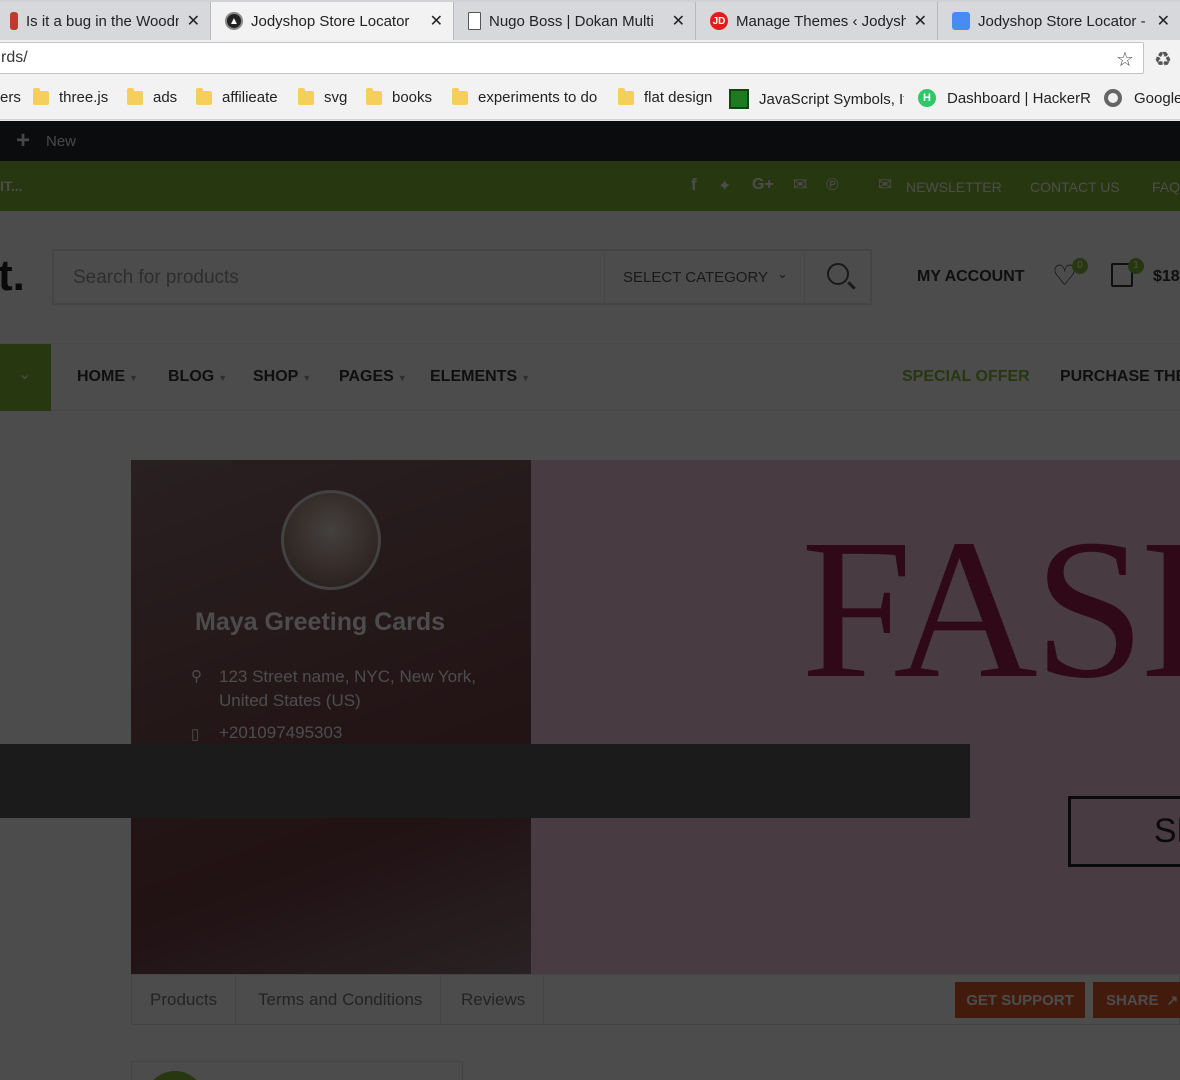  I want to click on plus-icon: +, so click(23, 141).